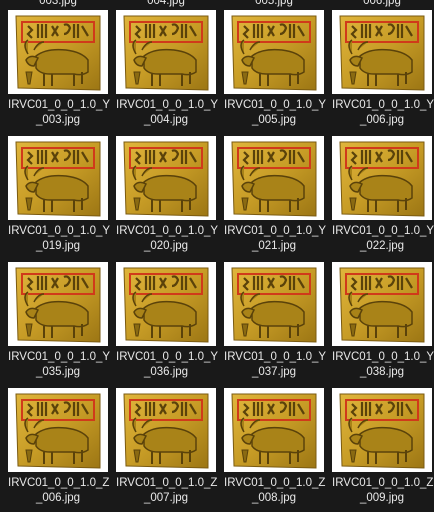  I want to click on file-item: IRVC01_0_0_1.0_Y _021.jpg, so click(275, 197).